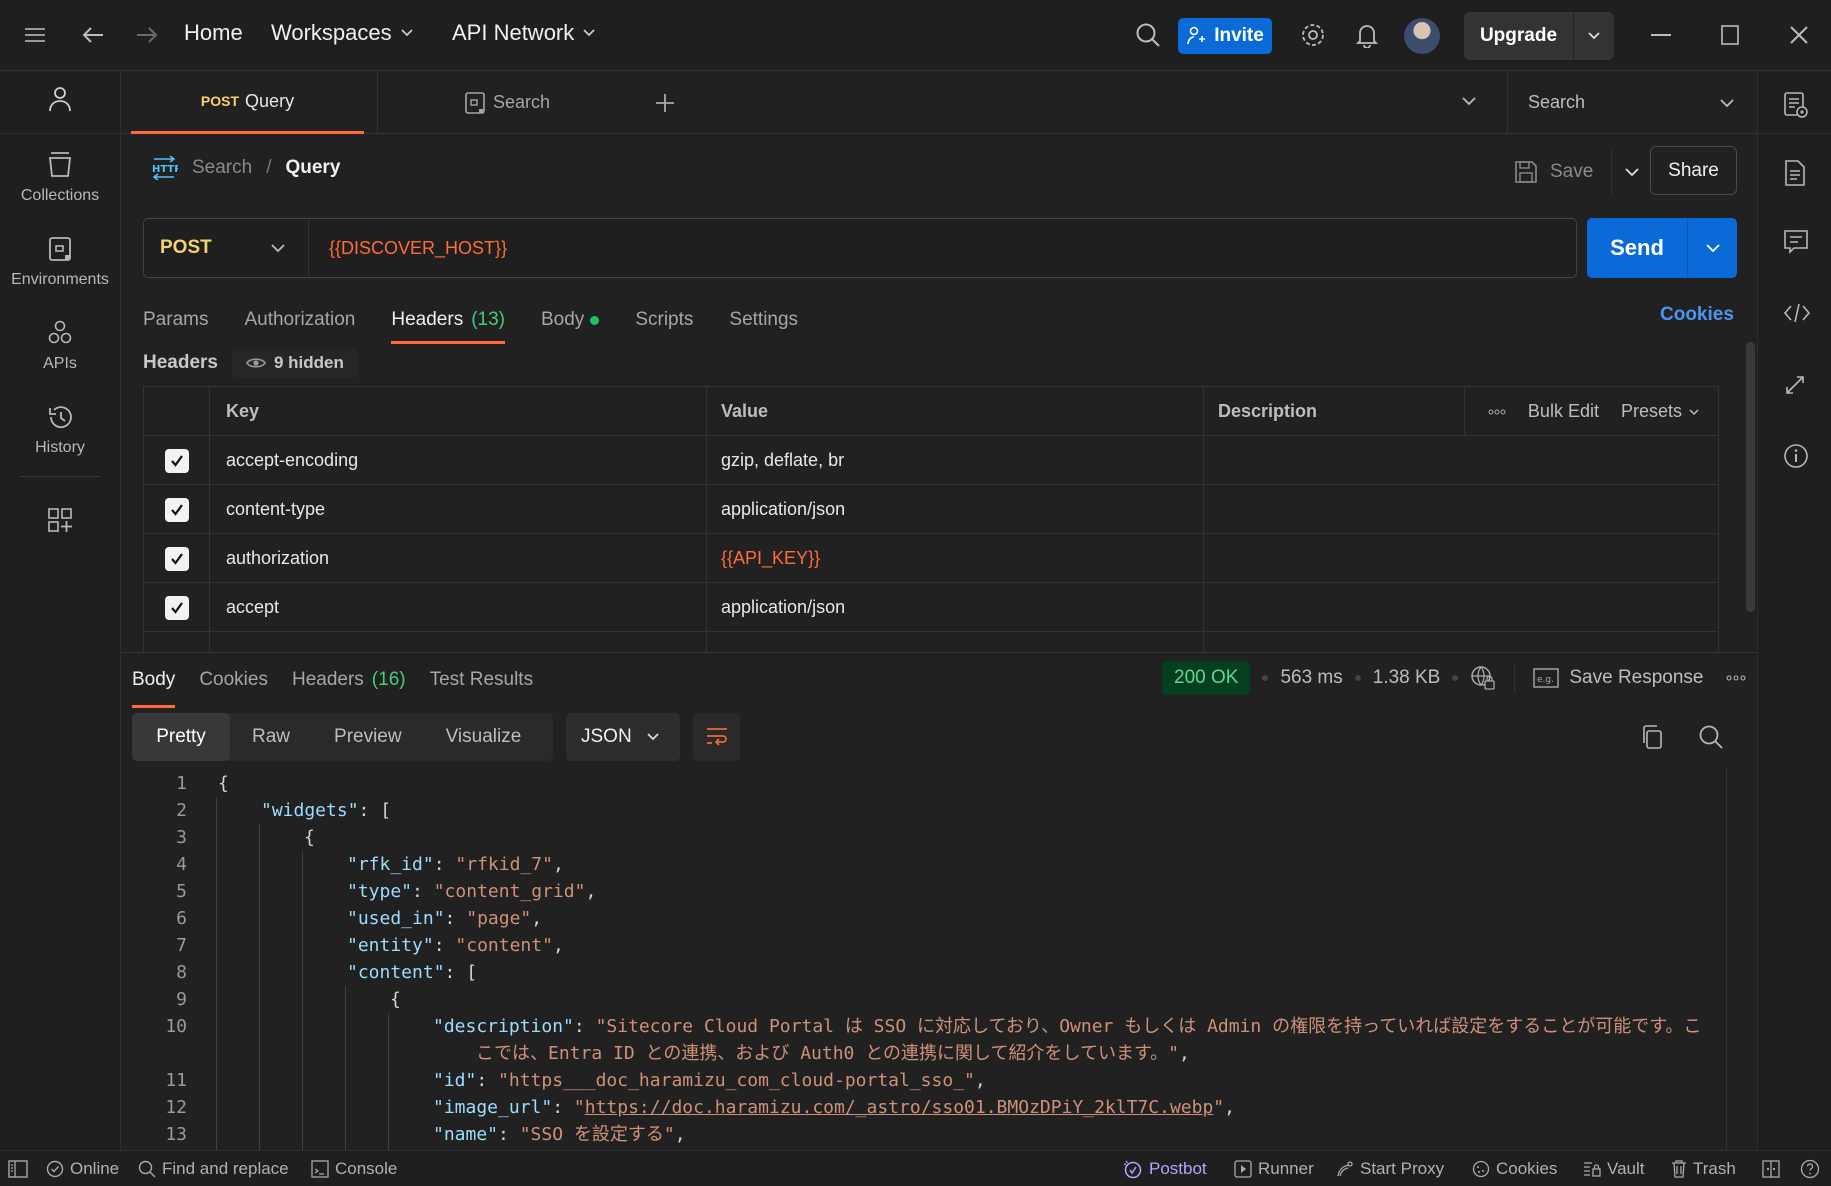  I want to click on sidebar-item-environments: Environments, so click(60, 262).